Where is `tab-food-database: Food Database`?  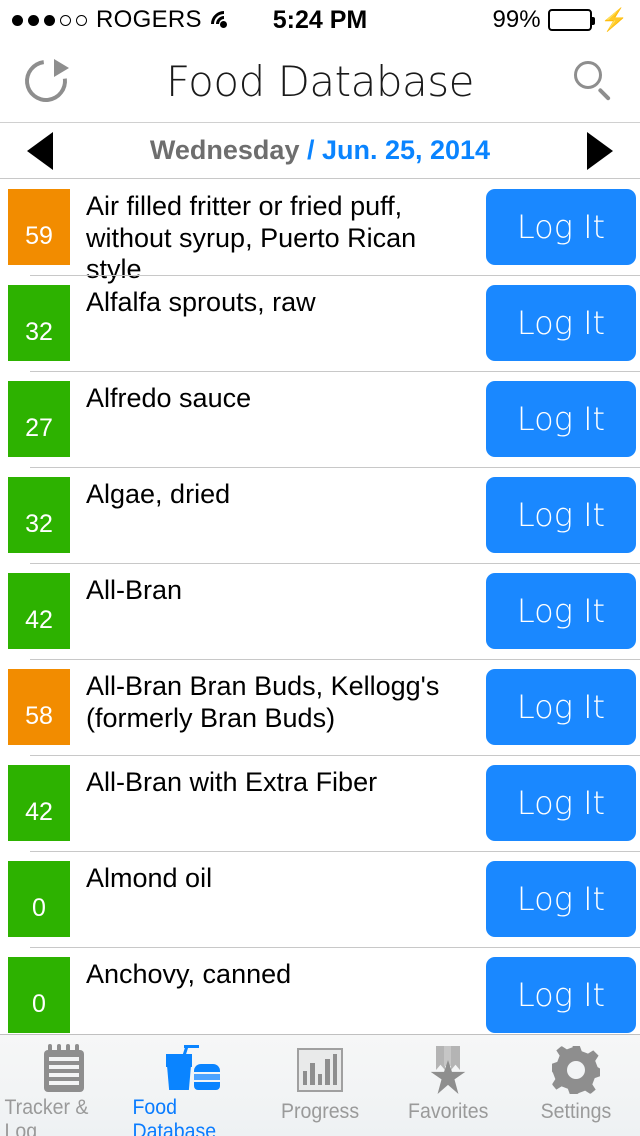
tab-food-database: Food Database is located at coordinates (192, 1085).